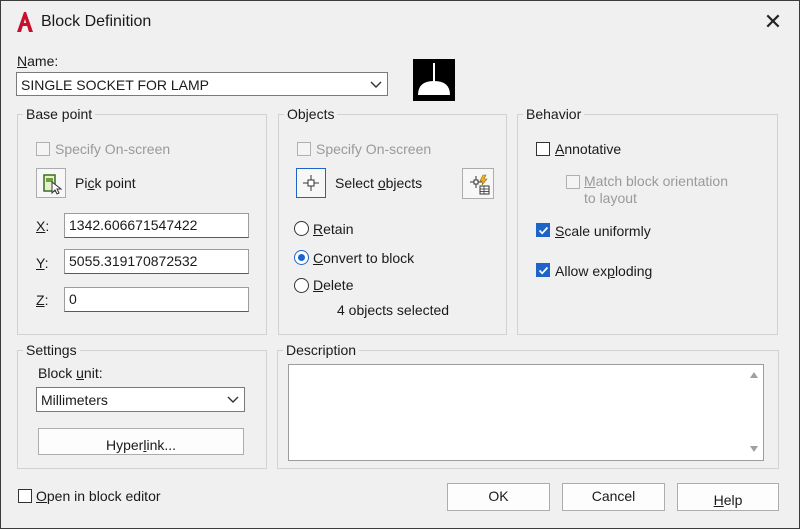 The image size is (800, 529). Describe the element at coordinates (73, 299) in the screenshot. I see `z-value: 0` at that location.